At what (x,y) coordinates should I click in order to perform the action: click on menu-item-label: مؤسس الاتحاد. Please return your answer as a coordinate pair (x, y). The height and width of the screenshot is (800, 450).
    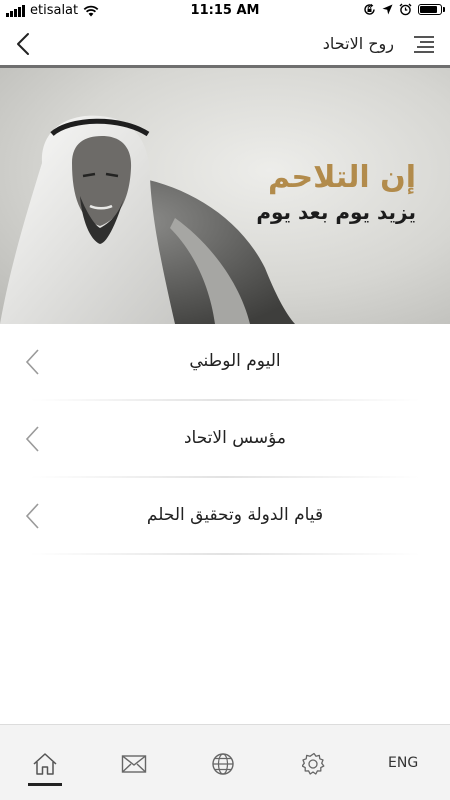
    Looking at the image, I should click on (235, 438).